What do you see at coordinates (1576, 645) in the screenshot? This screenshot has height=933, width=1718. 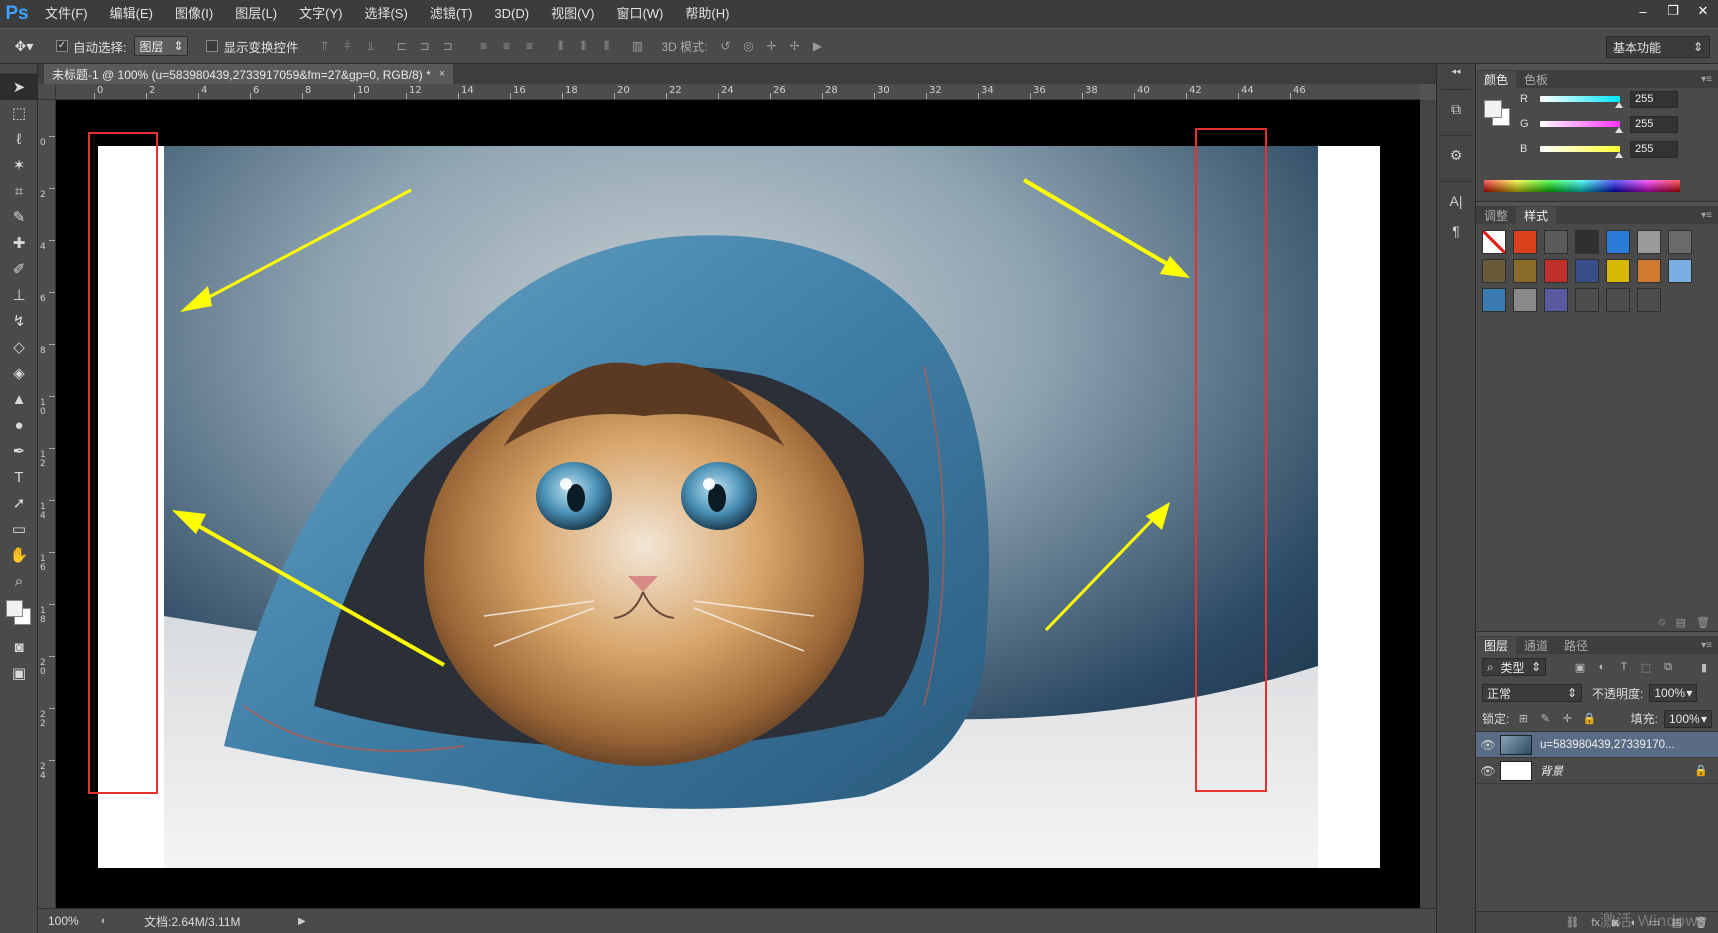 I see `tab-paths: 路径` at bounding box center [1576, 645].